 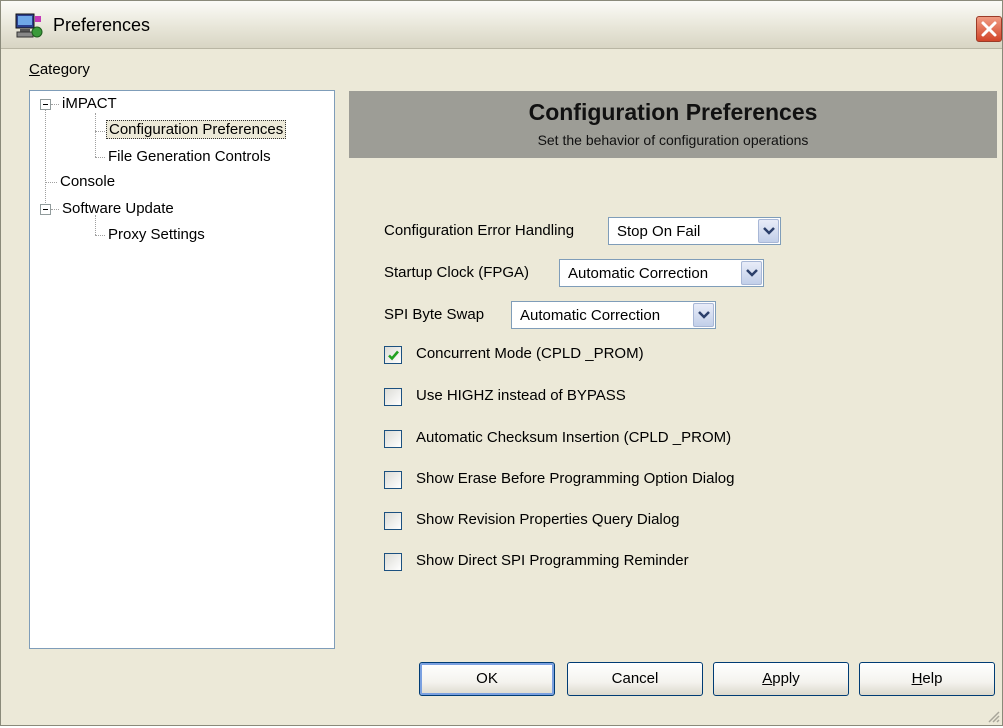 I want to click on checkbox-label: Show Direct SPI Programming Reminder, so click(x=552, y=560).